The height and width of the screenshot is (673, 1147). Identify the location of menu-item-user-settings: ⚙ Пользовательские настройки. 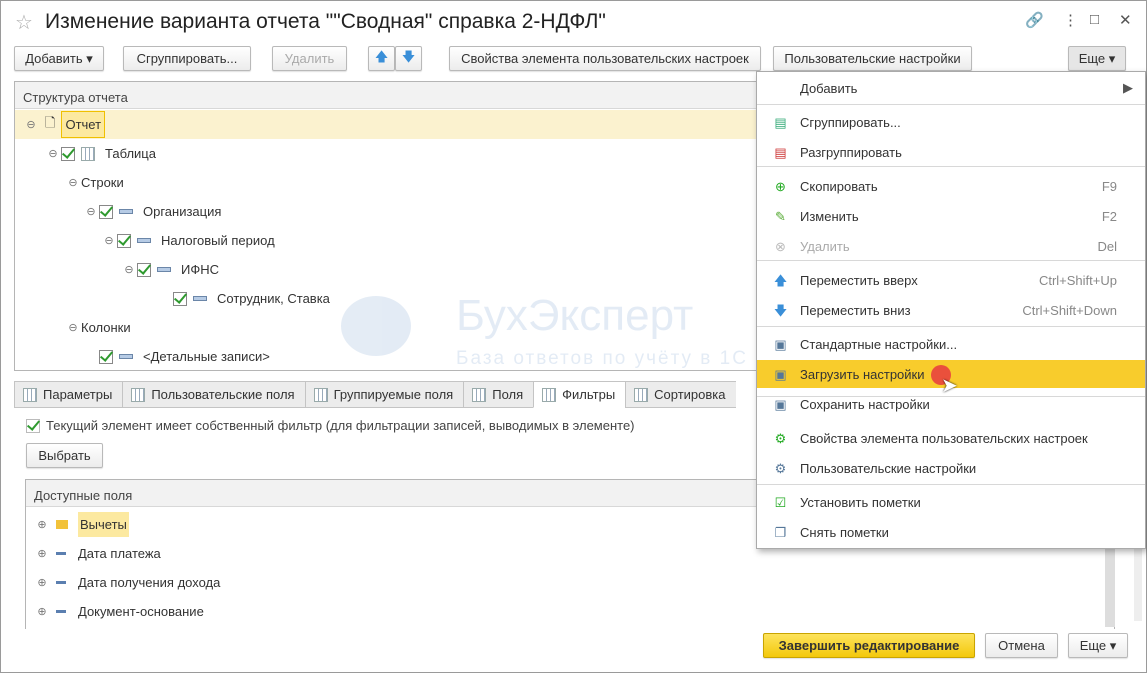
(951, 468).